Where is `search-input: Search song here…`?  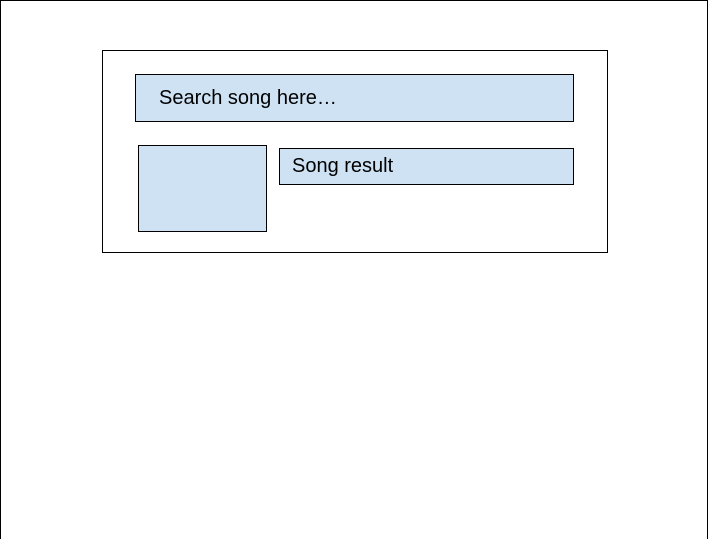
search-input: Search song here… is located at coordinates (354, 98).